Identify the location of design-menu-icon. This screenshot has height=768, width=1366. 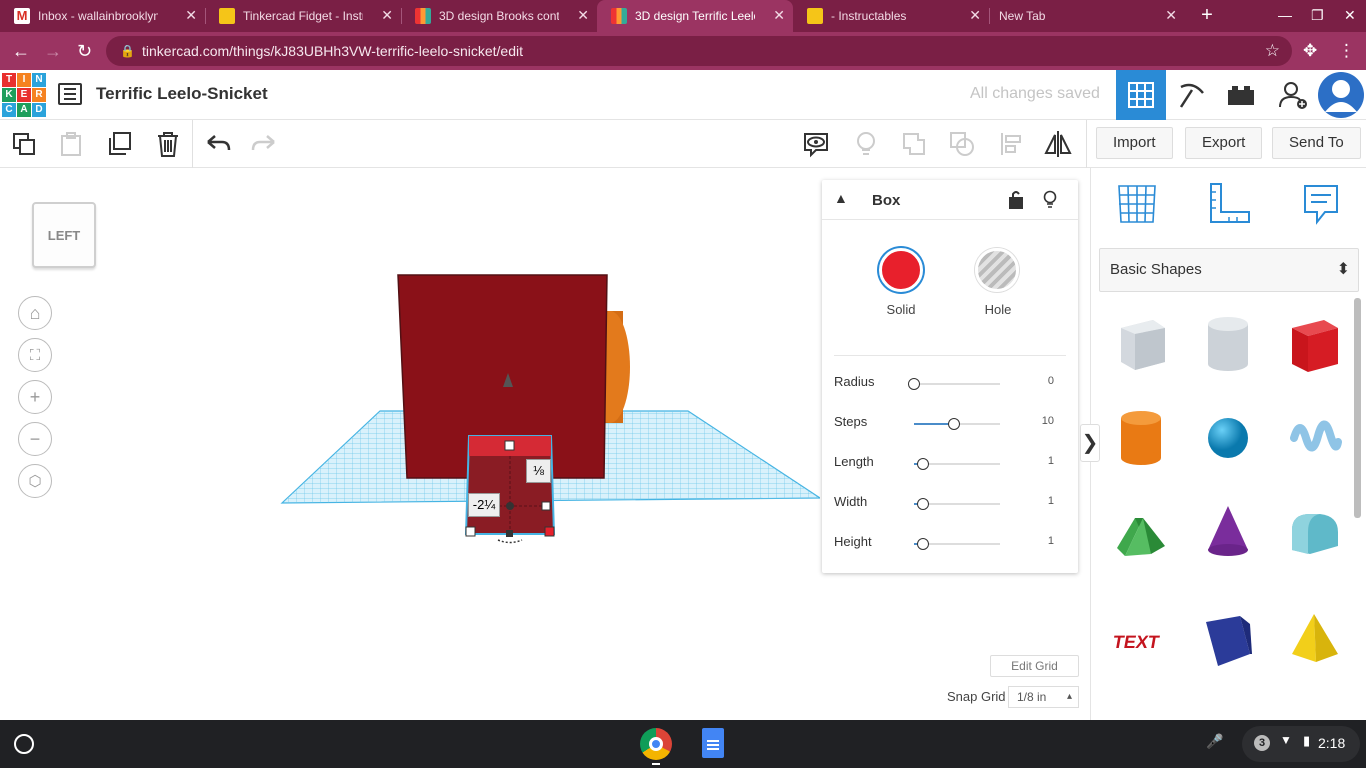
(70, 94).